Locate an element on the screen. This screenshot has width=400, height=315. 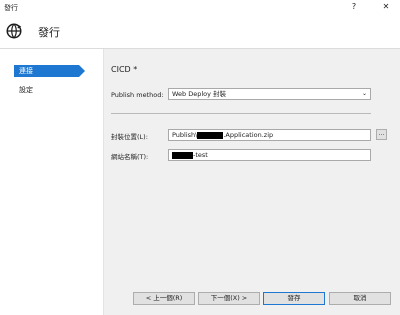
header: 發行 is located at coordinates (200, 31).